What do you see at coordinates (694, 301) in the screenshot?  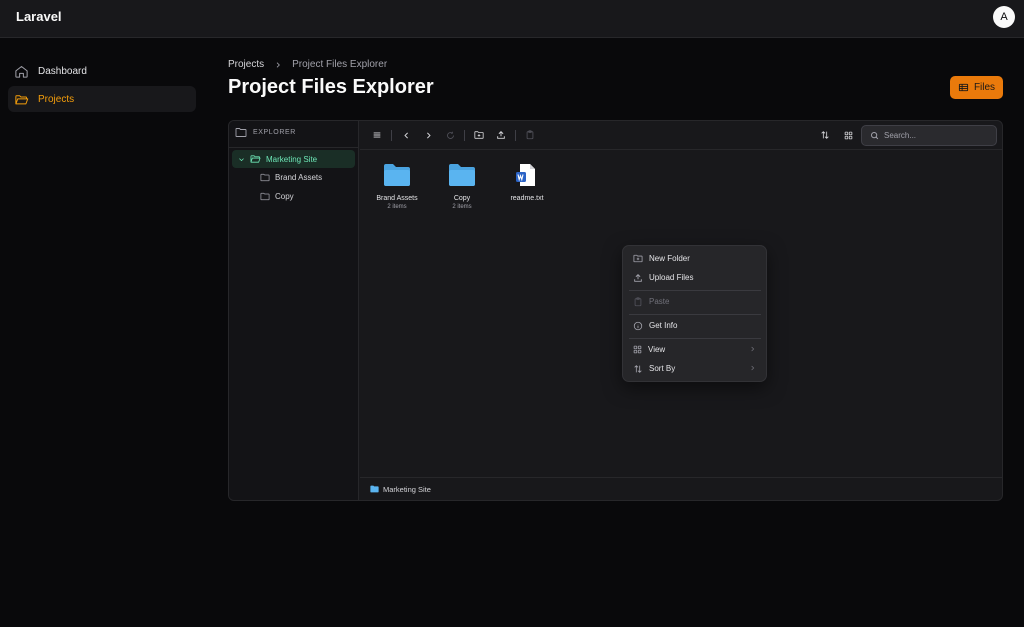 I see `menu-item-paste: Paste` at bounding box center [694, 301].